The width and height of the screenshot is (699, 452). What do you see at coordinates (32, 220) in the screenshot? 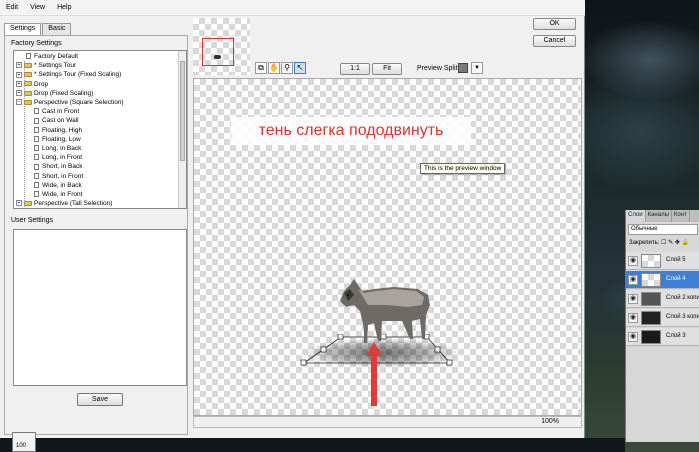
I see `user-settings-label: User Settings` at bounding box center [32, 220].